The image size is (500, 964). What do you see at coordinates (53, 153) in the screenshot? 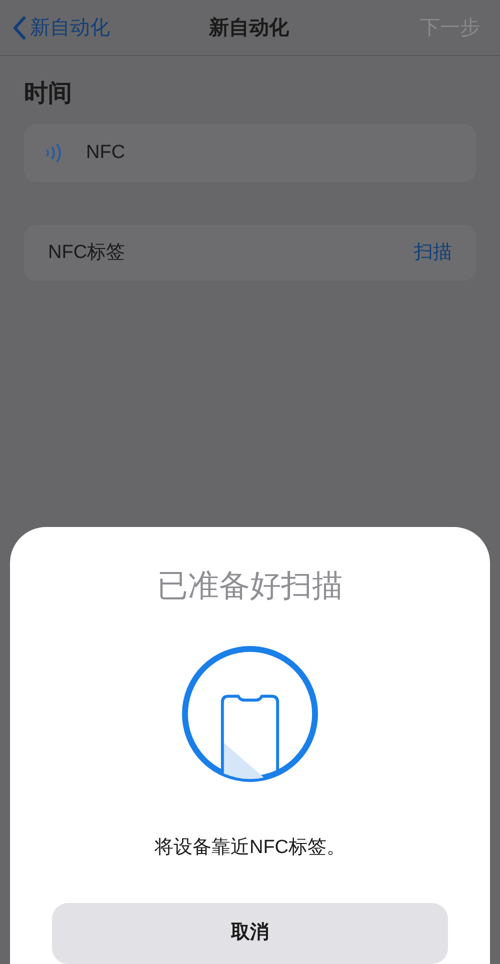
I see `nfc-icon` at bounding box center [53, 153].